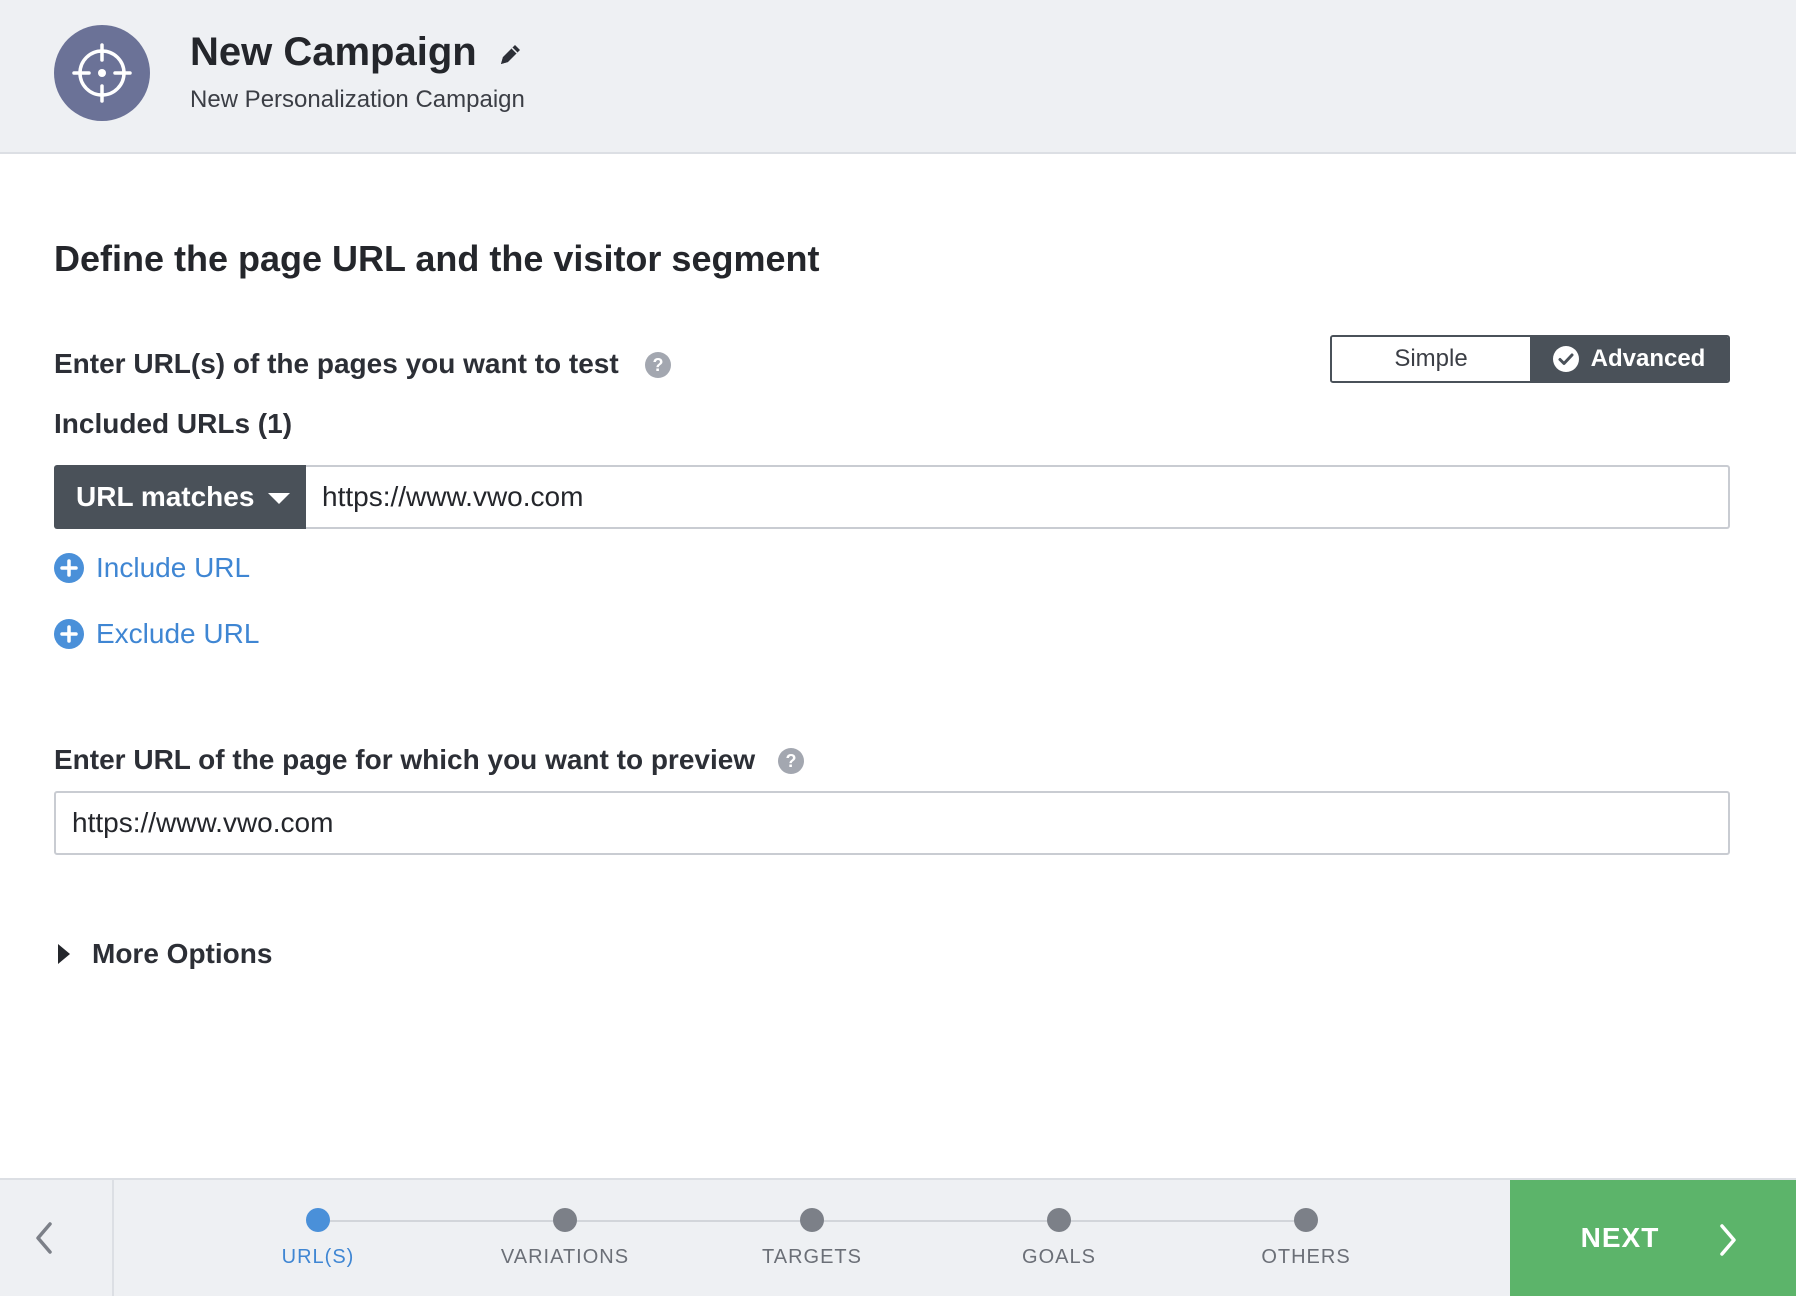  I want to click on step-targets: TARGETS, so click(812, 1238).